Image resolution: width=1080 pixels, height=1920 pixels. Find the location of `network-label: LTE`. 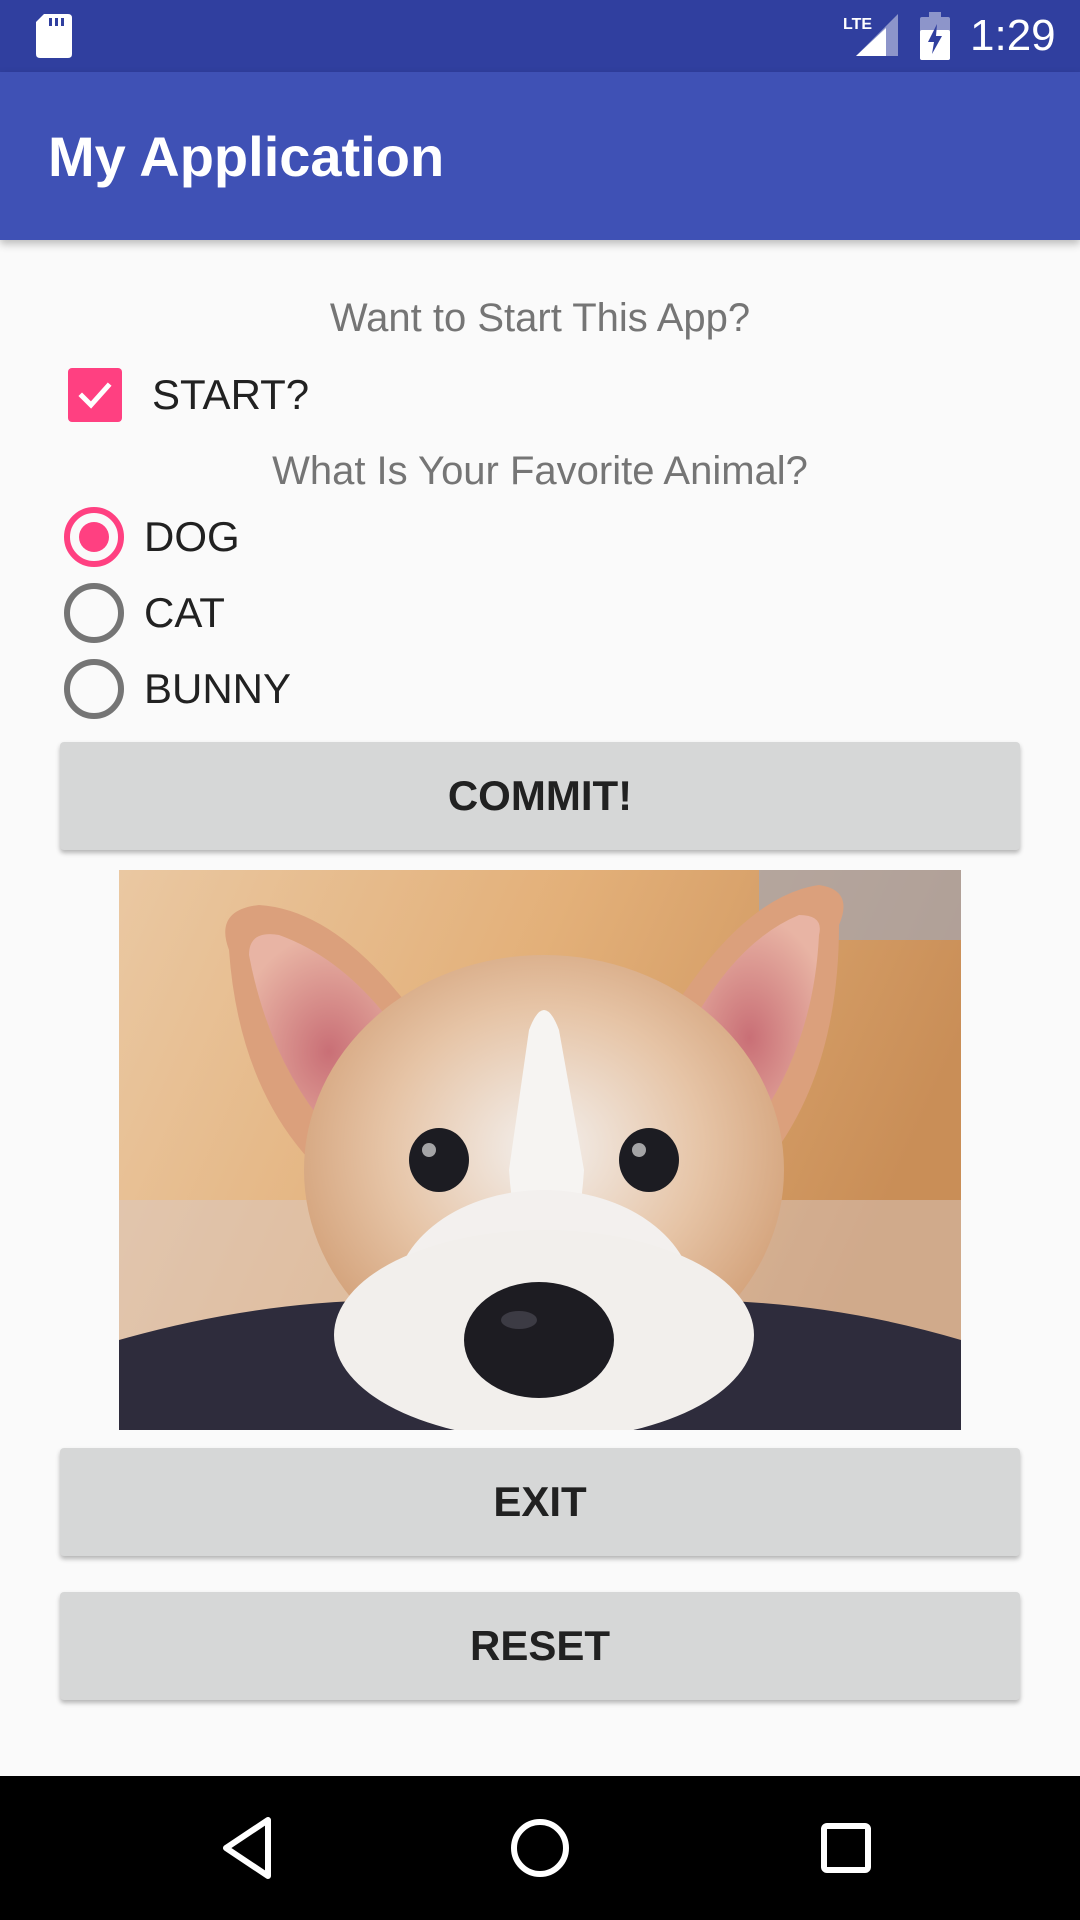

network-label: LTE is located at coordinates (857, 24).